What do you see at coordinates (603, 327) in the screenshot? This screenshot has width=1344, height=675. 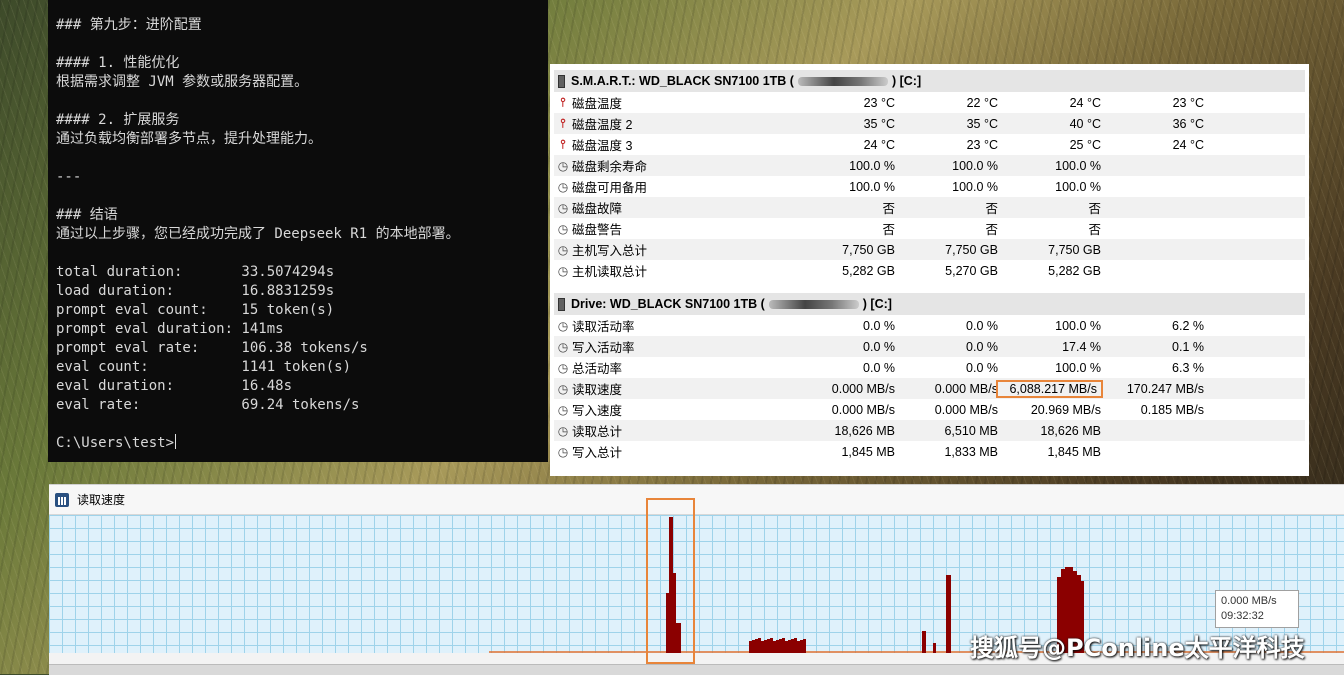 I see `sensor-name: 读取活动率` at bounding box center [603, 327].